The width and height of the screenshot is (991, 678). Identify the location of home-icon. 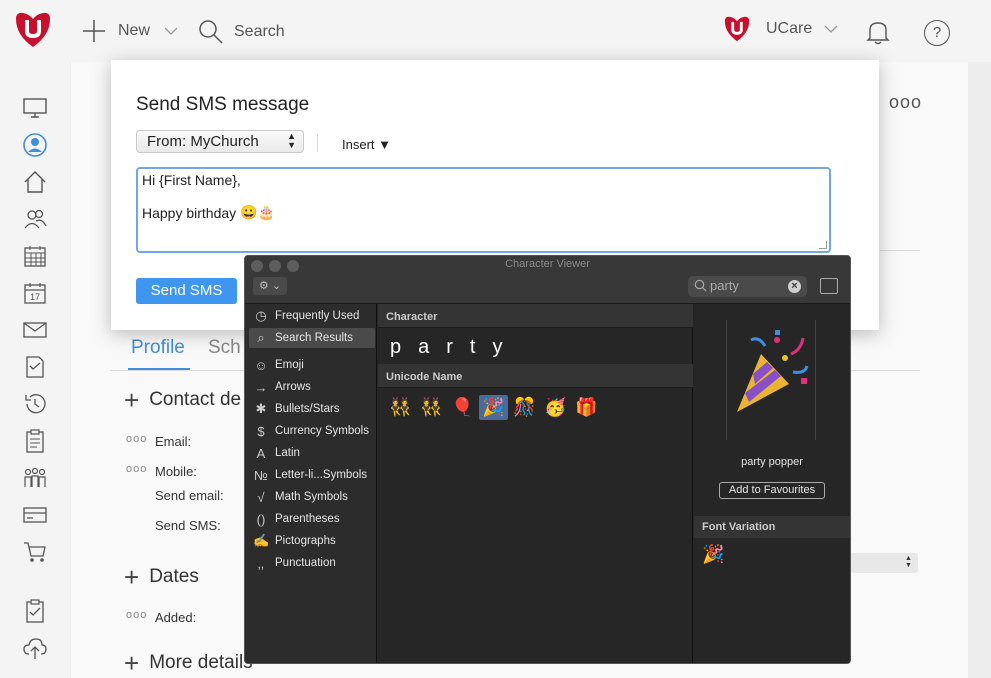
(35, 182).